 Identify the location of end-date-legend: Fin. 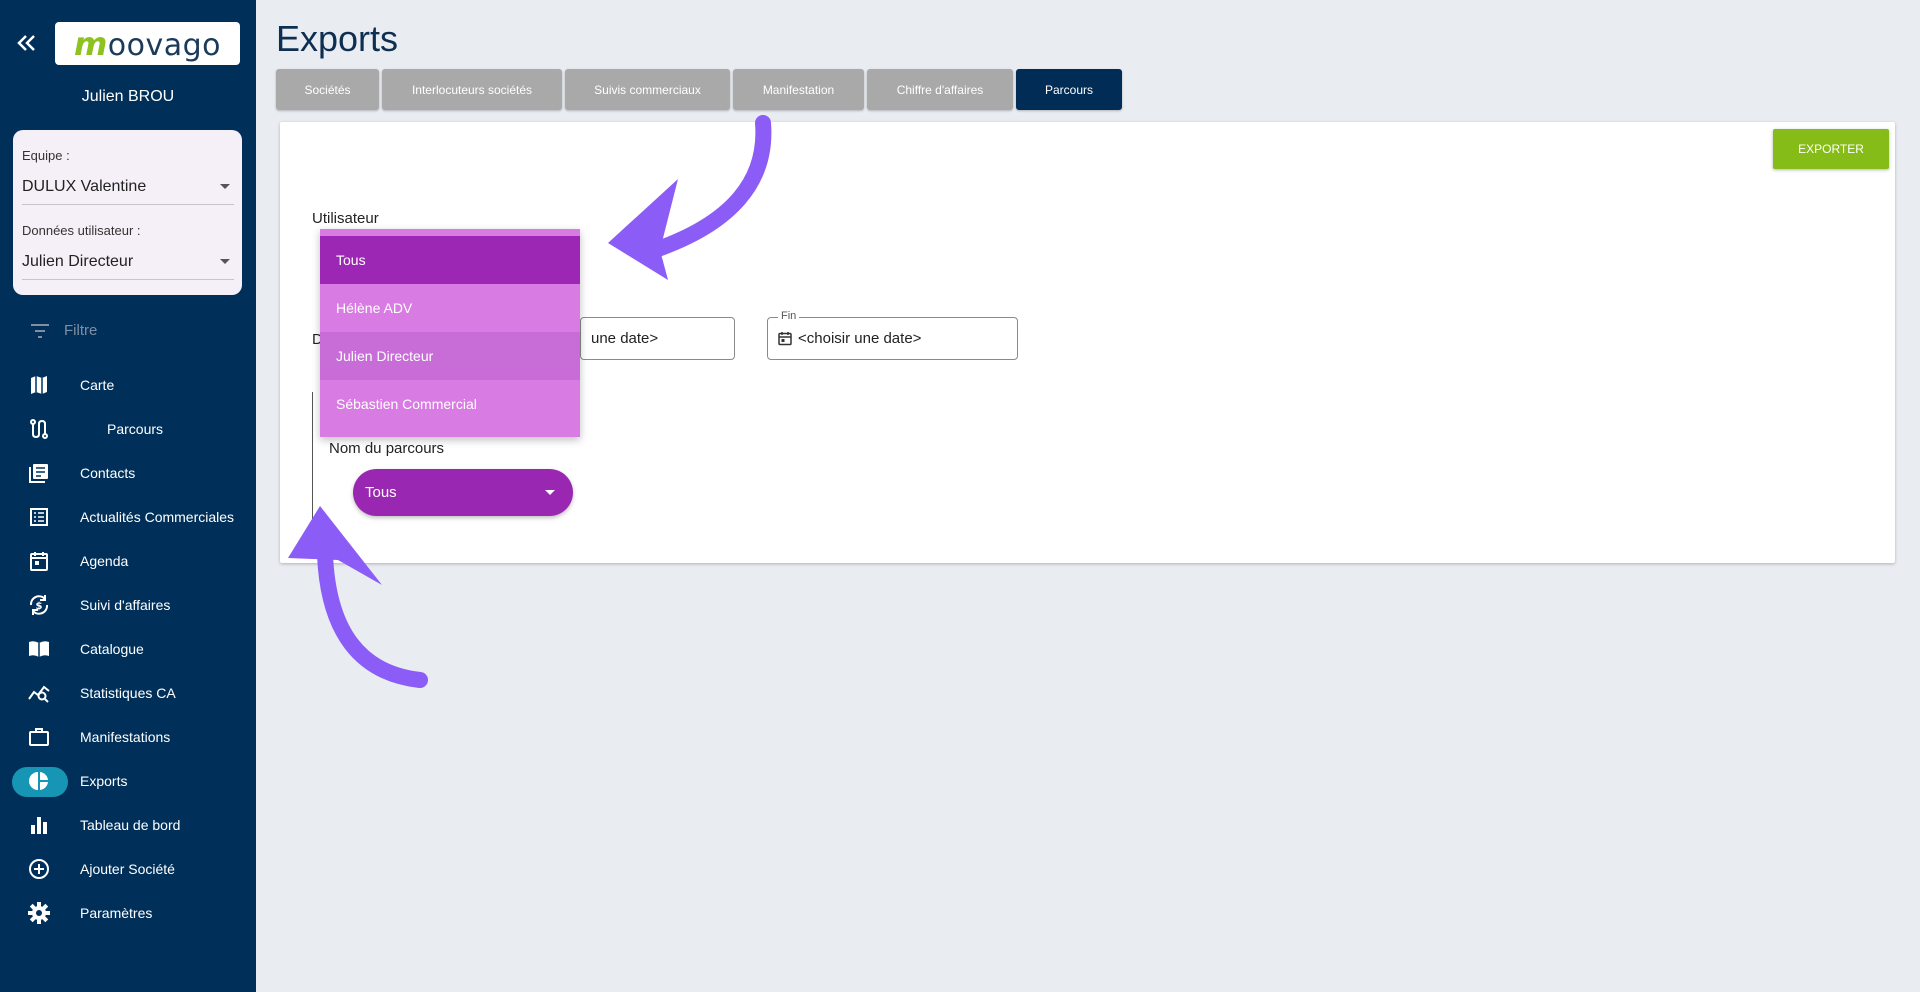
(789, 316).